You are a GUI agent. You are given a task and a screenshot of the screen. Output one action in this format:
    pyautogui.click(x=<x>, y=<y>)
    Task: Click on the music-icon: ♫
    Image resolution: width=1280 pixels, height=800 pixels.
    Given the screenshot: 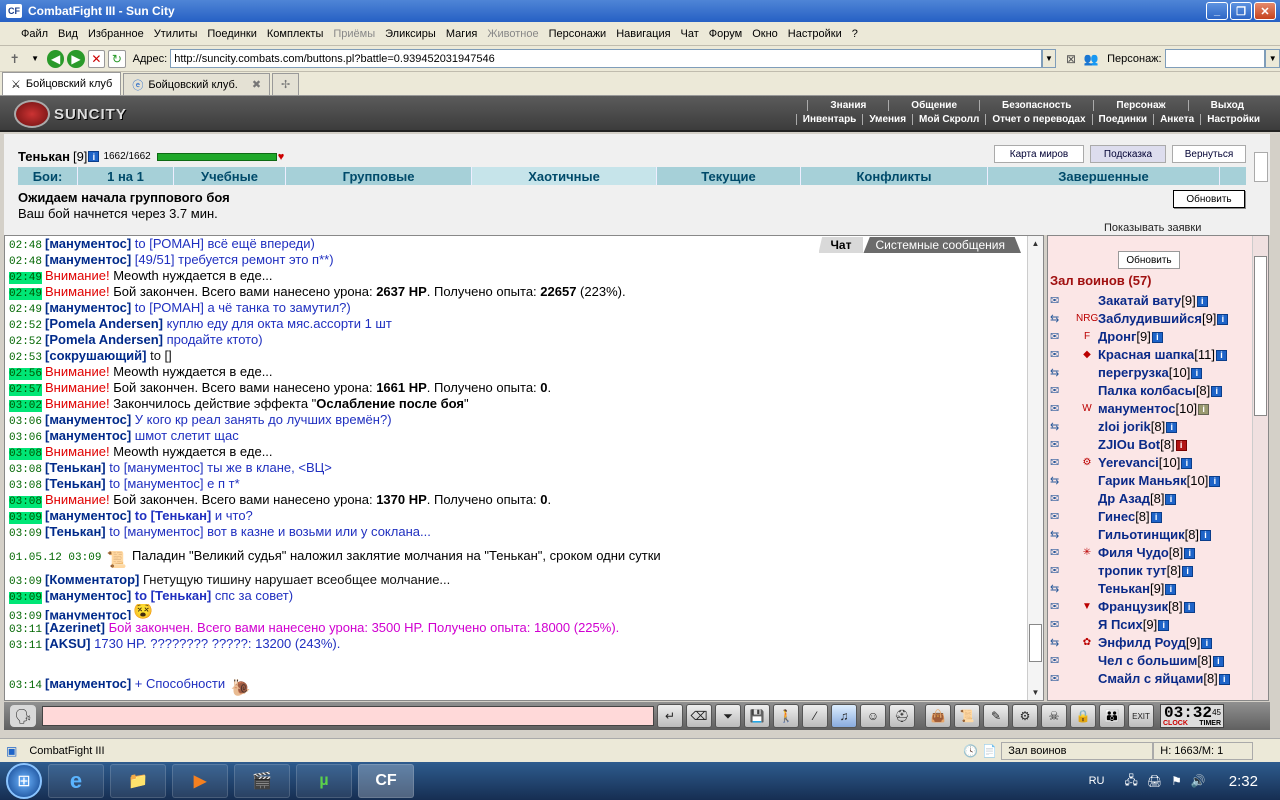 What is the action you would take?
    pyautogui.click(x=844, y=716)
    